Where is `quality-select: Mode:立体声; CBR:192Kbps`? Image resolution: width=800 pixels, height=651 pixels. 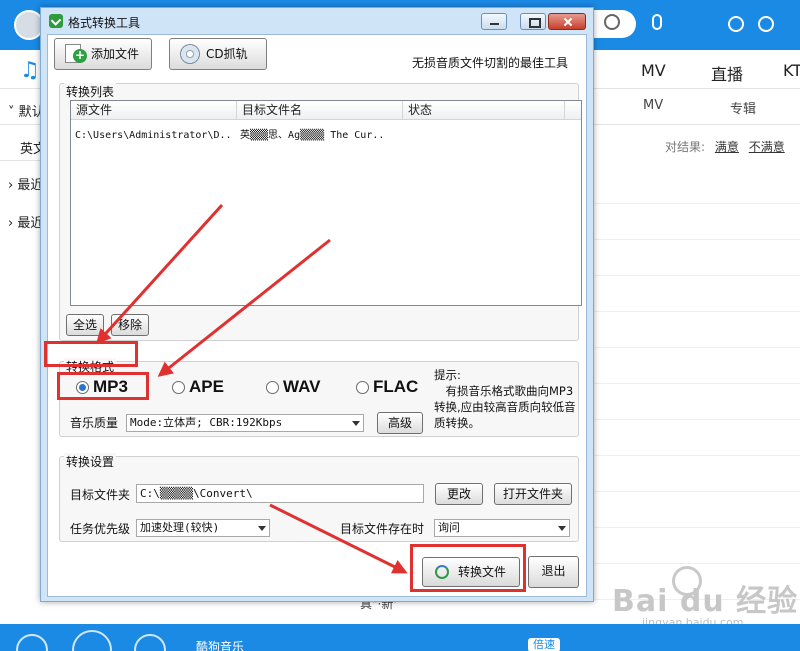 quality-select: Mode:立体声; CBR:192Kbps is located at coordinates (245, 423).